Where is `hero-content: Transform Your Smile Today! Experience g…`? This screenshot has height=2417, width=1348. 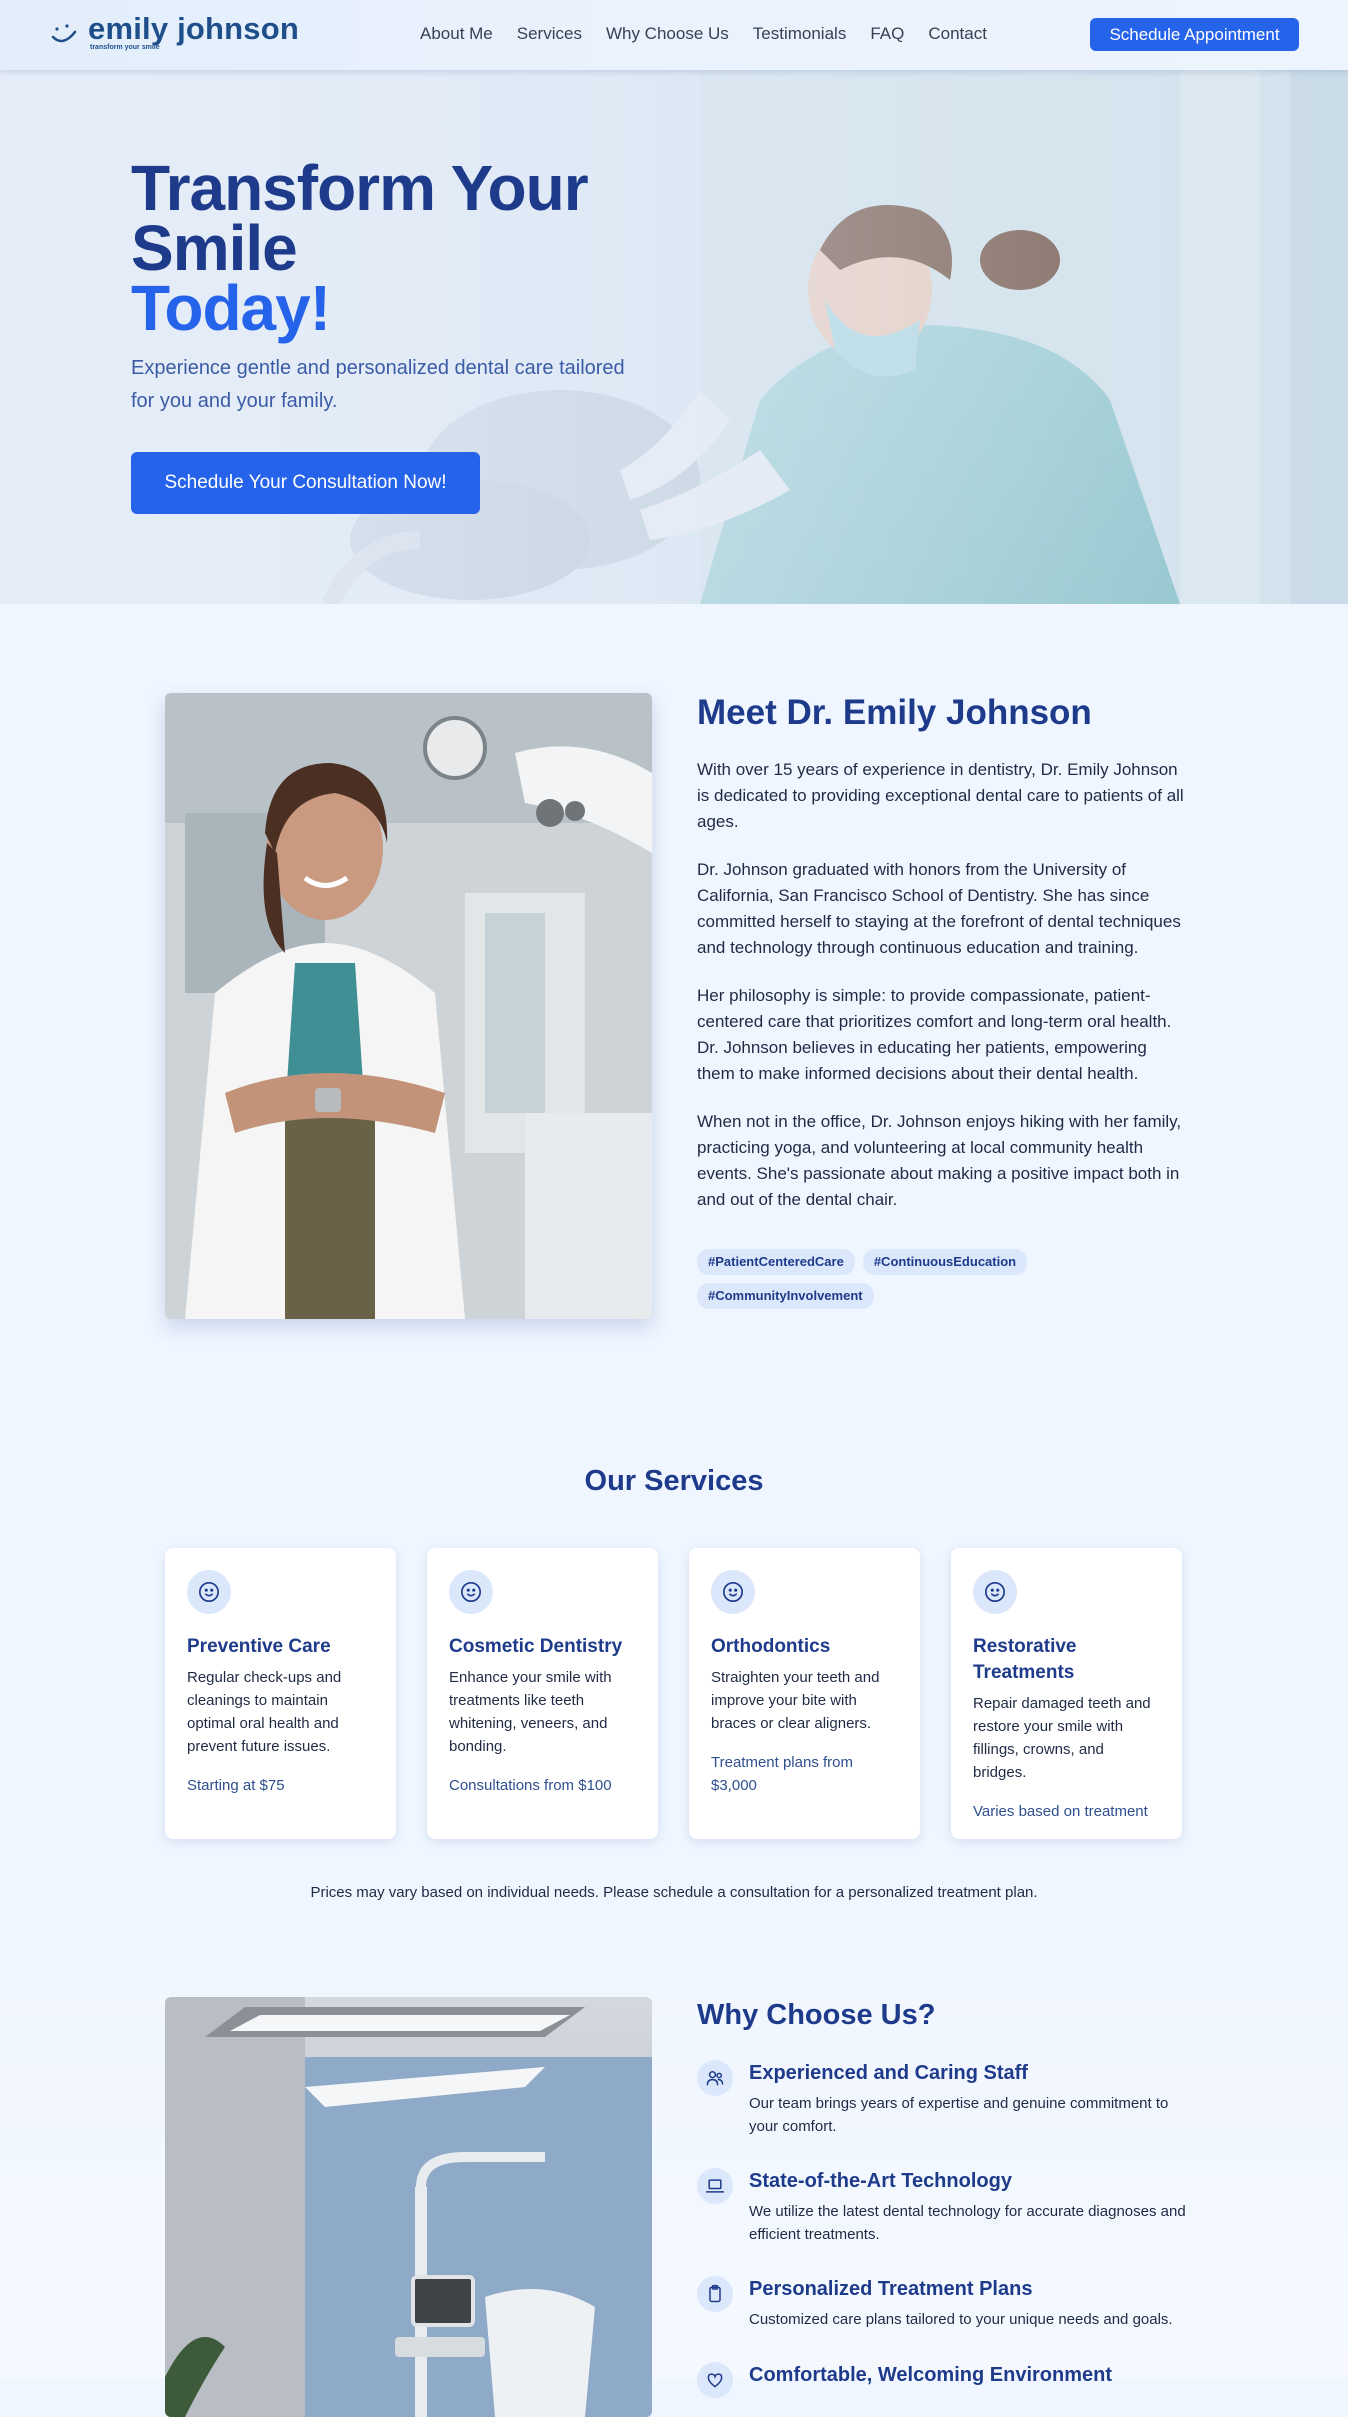
hero-content: Transform Your Smile Today! Experience g… is located at coordinates (391, 333).